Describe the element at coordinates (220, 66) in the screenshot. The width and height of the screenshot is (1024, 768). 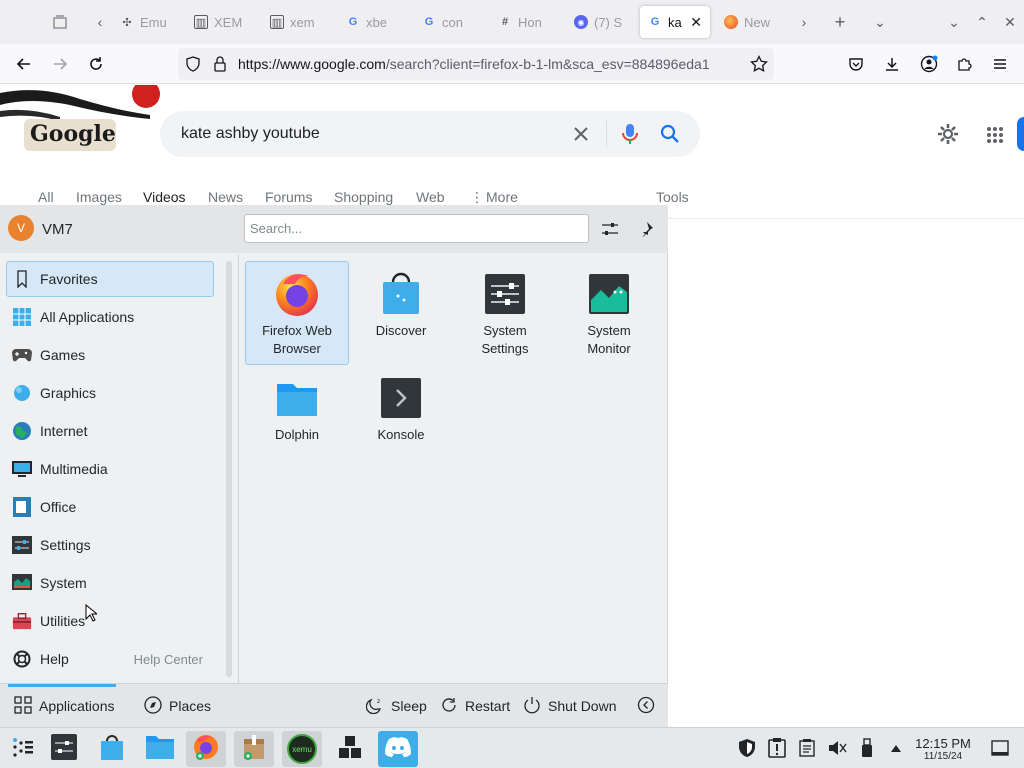
I see `lock-icon` at that location.